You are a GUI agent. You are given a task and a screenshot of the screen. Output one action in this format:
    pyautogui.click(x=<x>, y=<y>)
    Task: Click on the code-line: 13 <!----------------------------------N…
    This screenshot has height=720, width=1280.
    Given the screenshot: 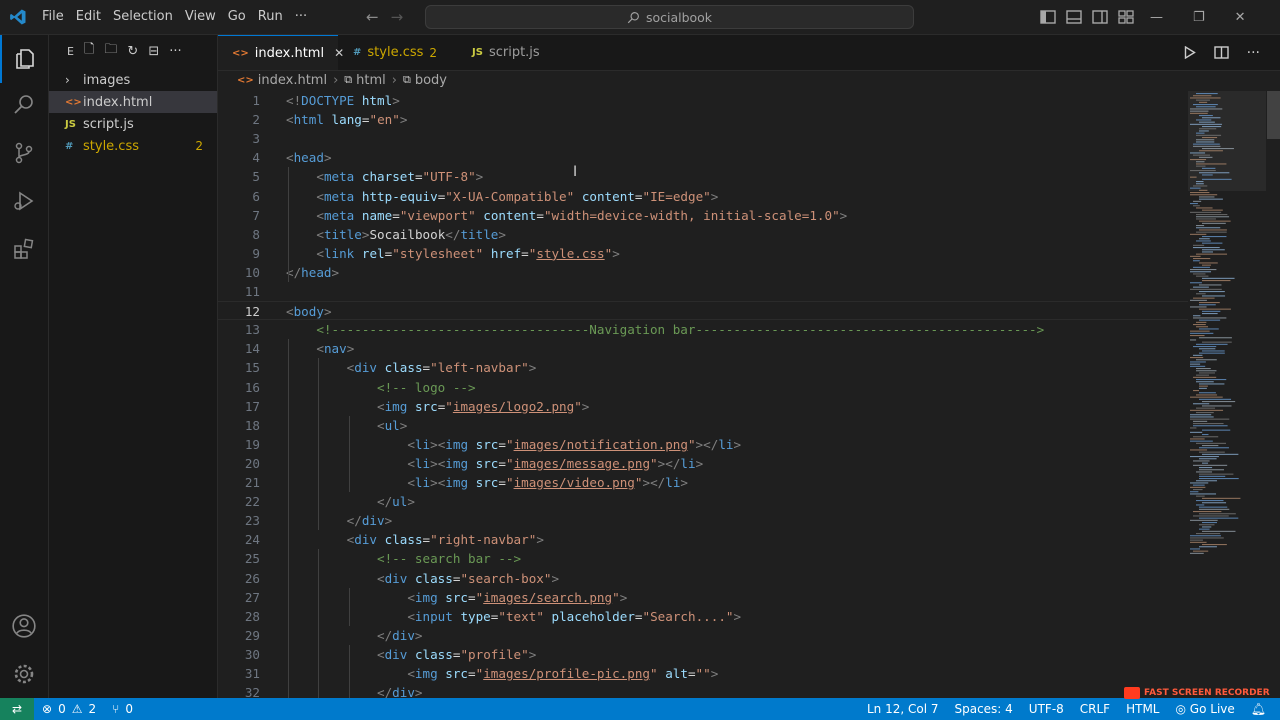 What is the action you would take?
    pyautogui.click(x=703, y=329)
    